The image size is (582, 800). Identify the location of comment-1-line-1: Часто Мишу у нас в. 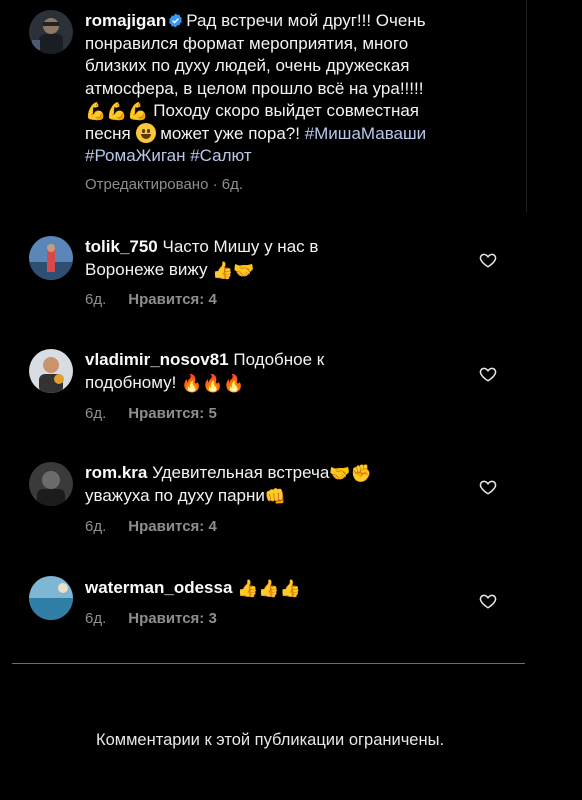
(240, 246).